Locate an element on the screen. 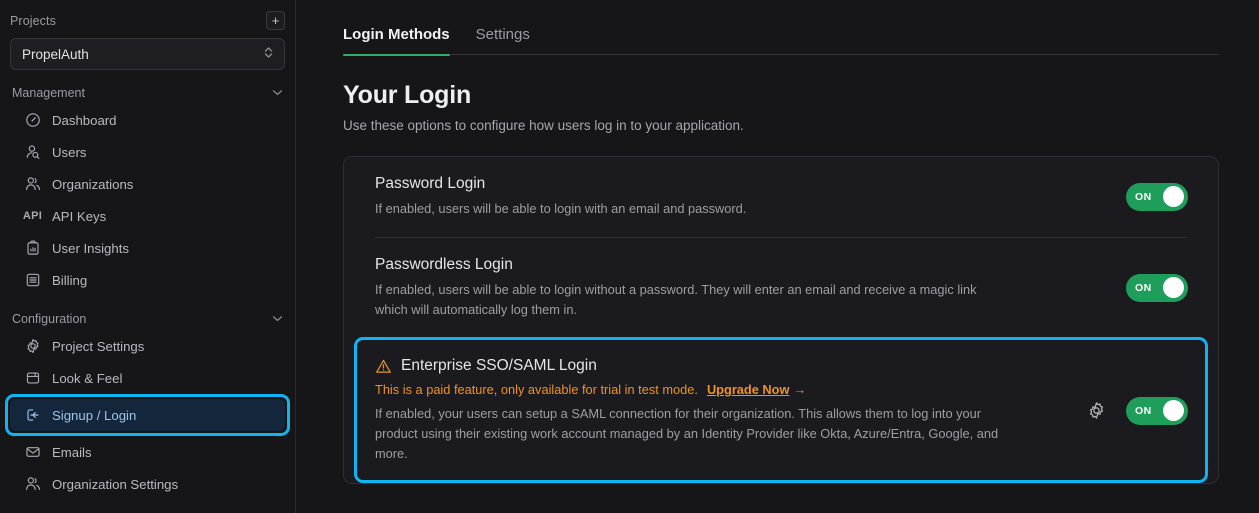  sidebar-item-signup-login: Signup / Login is located at coordinates (147, 415).